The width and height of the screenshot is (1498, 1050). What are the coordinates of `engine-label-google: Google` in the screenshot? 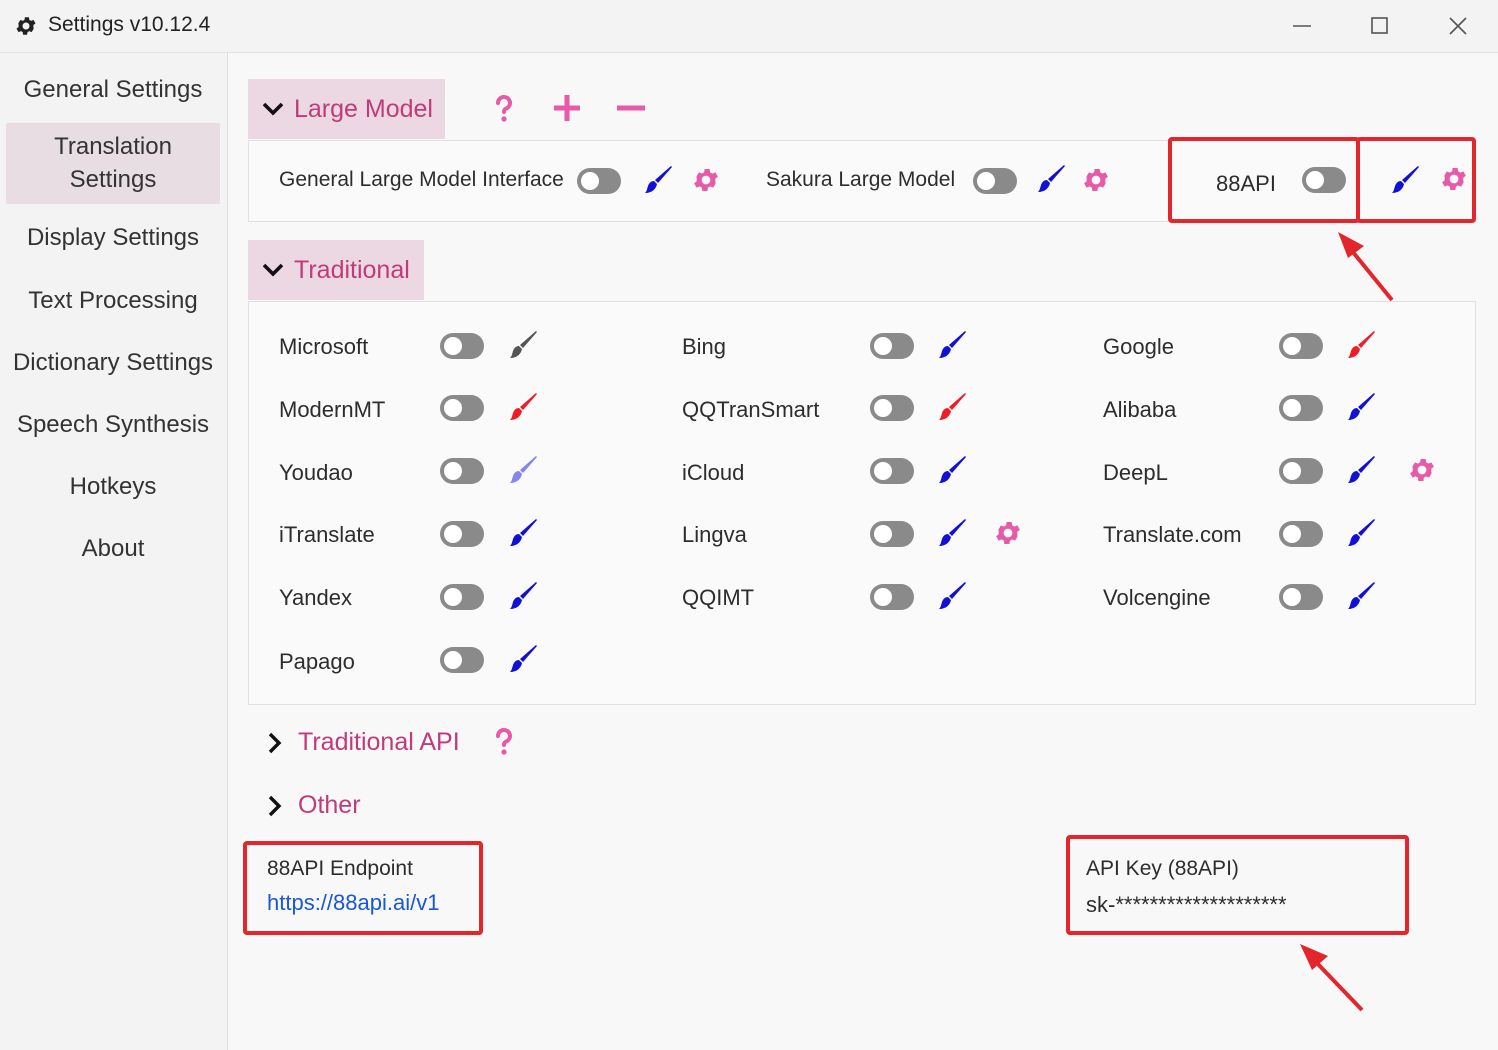 It's located at (1138, 346).